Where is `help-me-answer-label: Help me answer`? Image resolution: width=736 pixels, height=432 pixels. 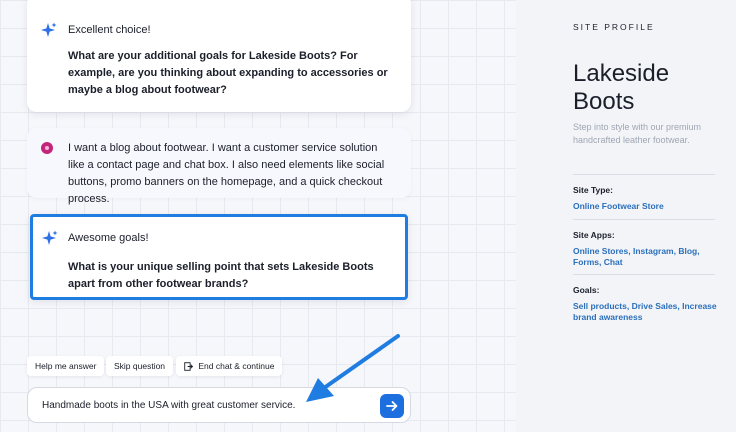
help-me-answer-label: Help me answer is located at coordinates (66, 366).